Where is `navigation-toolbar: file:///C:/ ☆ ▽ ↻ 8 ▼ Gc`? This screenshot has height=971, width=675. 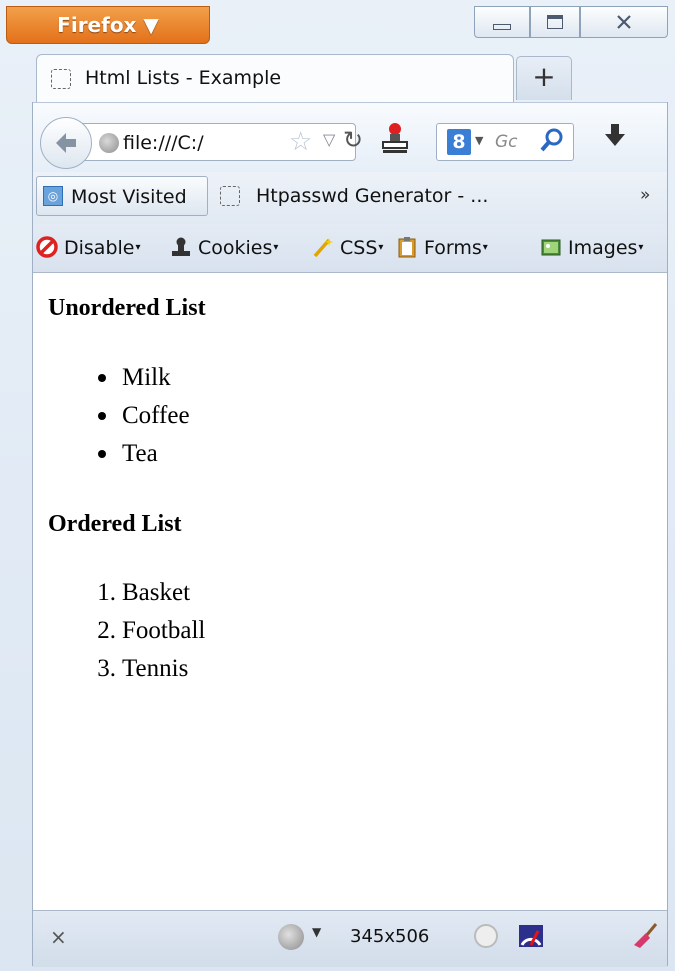 navigation-toolbar: file:///C:/ ☆ ▽ ↻ 8 ▼ Gc is located at coordinates (350, 137).